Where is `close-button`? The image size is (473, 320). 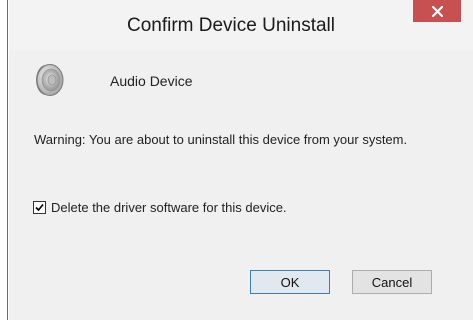
close-button is located at coordinates (437, 11).